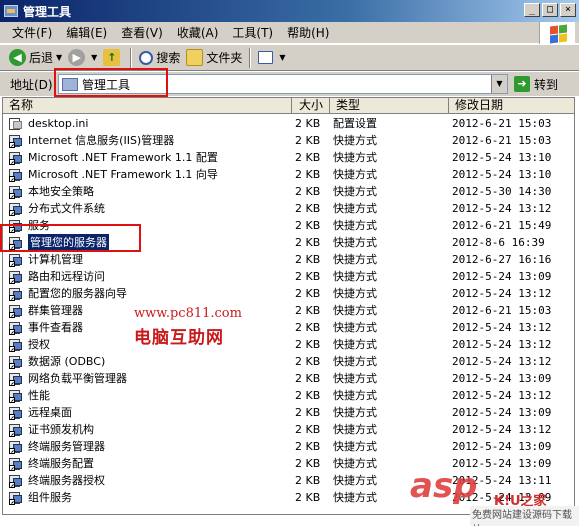  I want to click on back-arrow-icon: ◀, so click(17, 57).